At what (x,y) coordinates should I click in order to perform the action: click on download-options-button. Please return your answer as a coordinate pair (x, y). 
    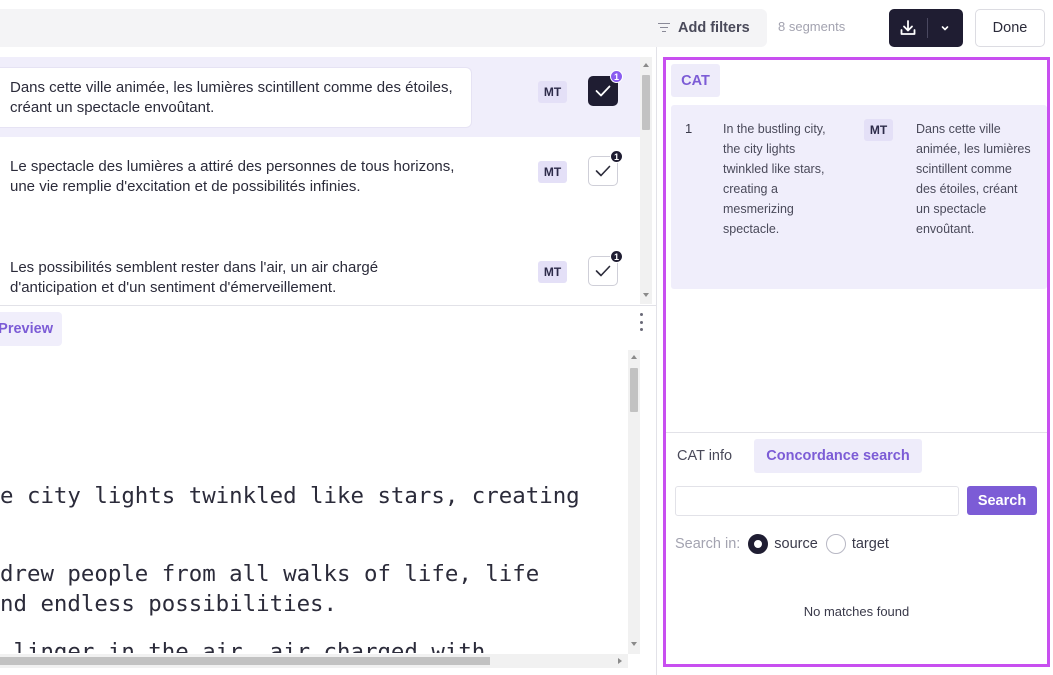
    Looking at the image, I should click on (945, 28).